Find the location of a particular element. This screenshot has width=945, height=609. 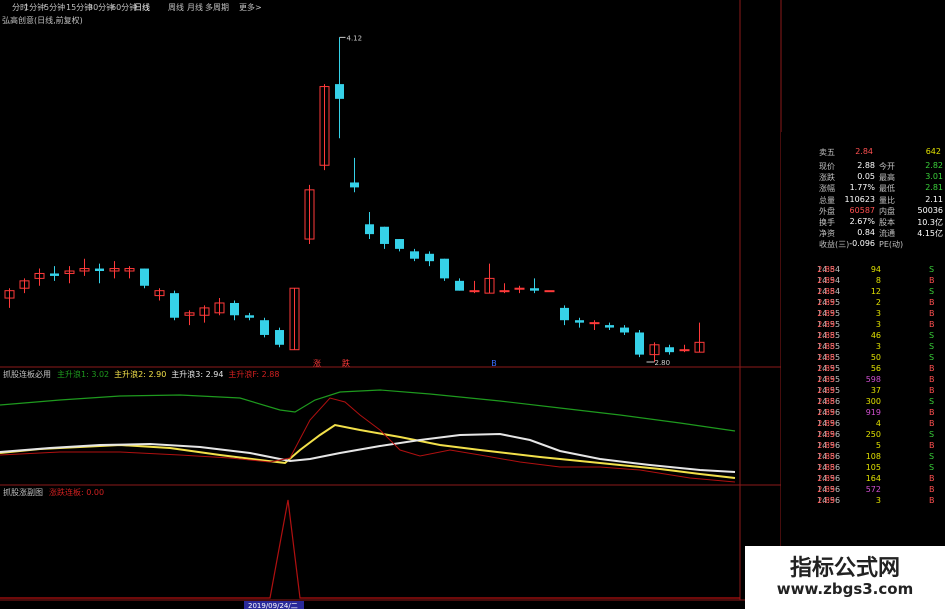

quote-row: 外盘 60587 内盘 50036 is located at coordinates (863, 212).